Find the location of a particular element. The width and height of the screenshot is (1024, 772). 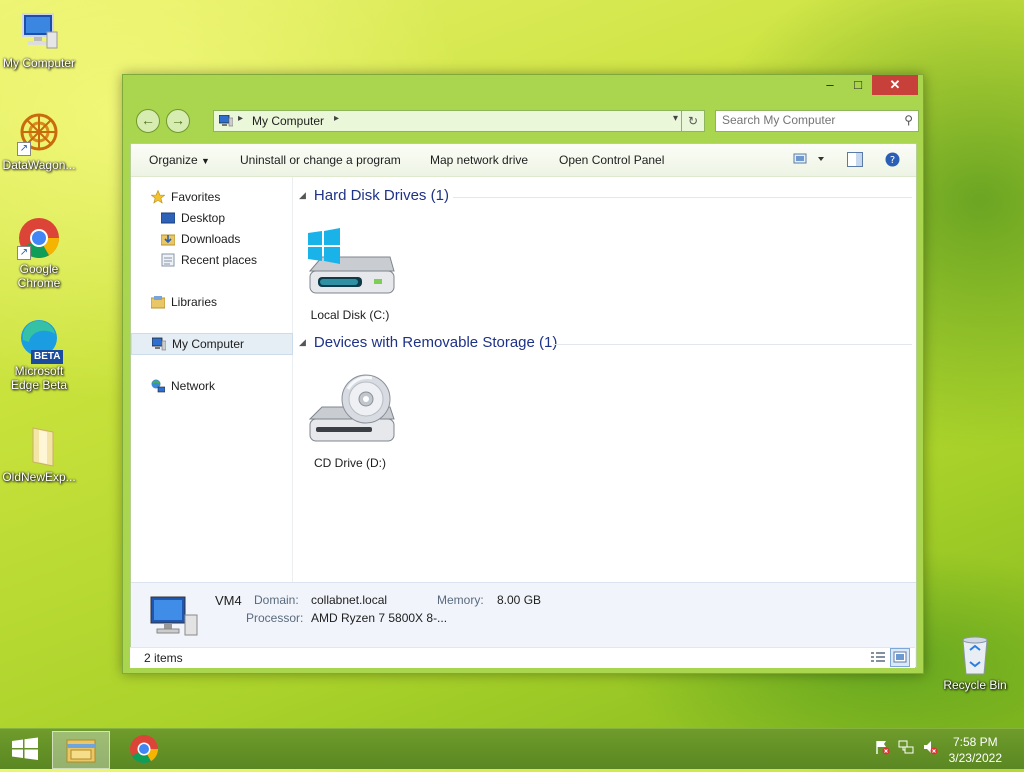

nav-label: My Computer is located at coordinates (208, 344).